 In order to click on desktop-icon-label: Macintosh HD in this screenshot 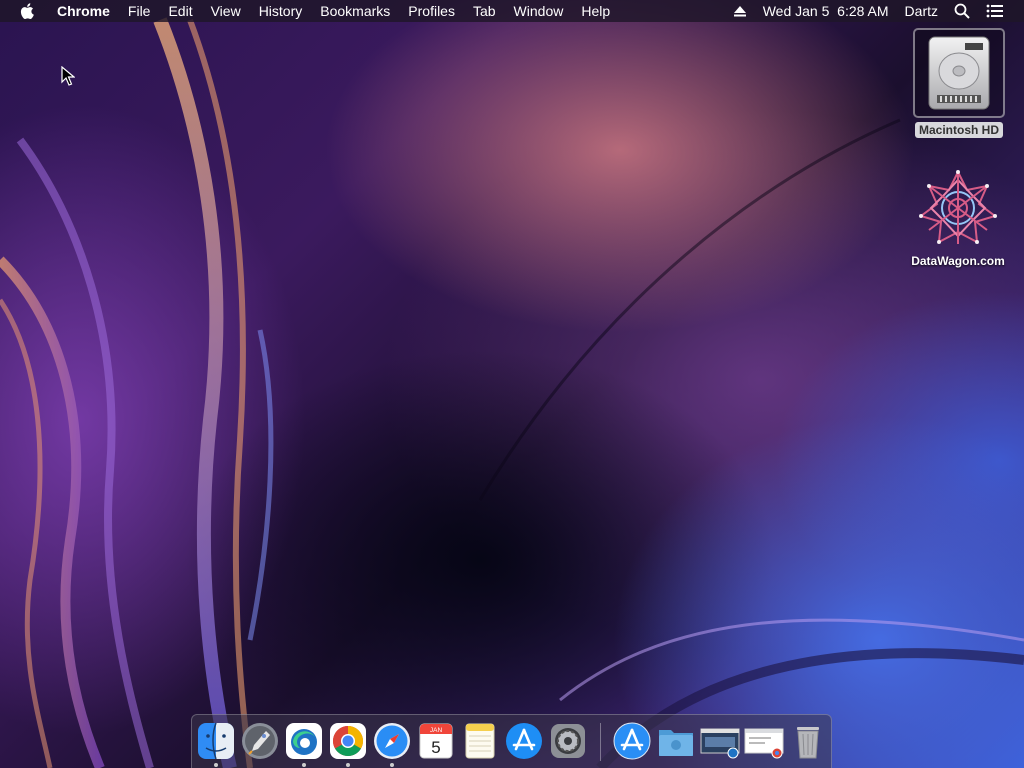, I will do `click(958, 130)`.